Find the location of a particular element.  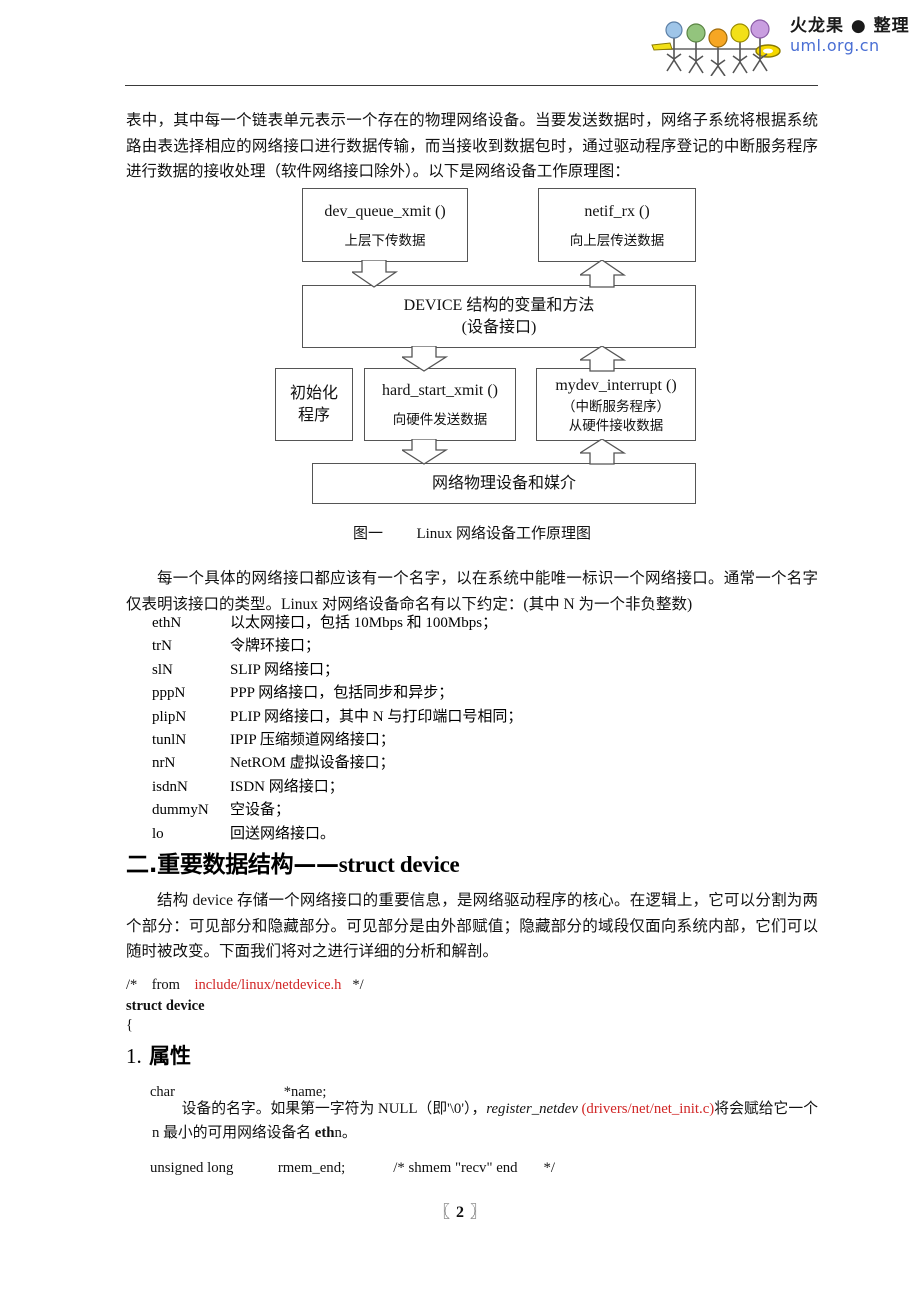

arrow-up-device-to-netif-icon is located at coordinates (603, 274).